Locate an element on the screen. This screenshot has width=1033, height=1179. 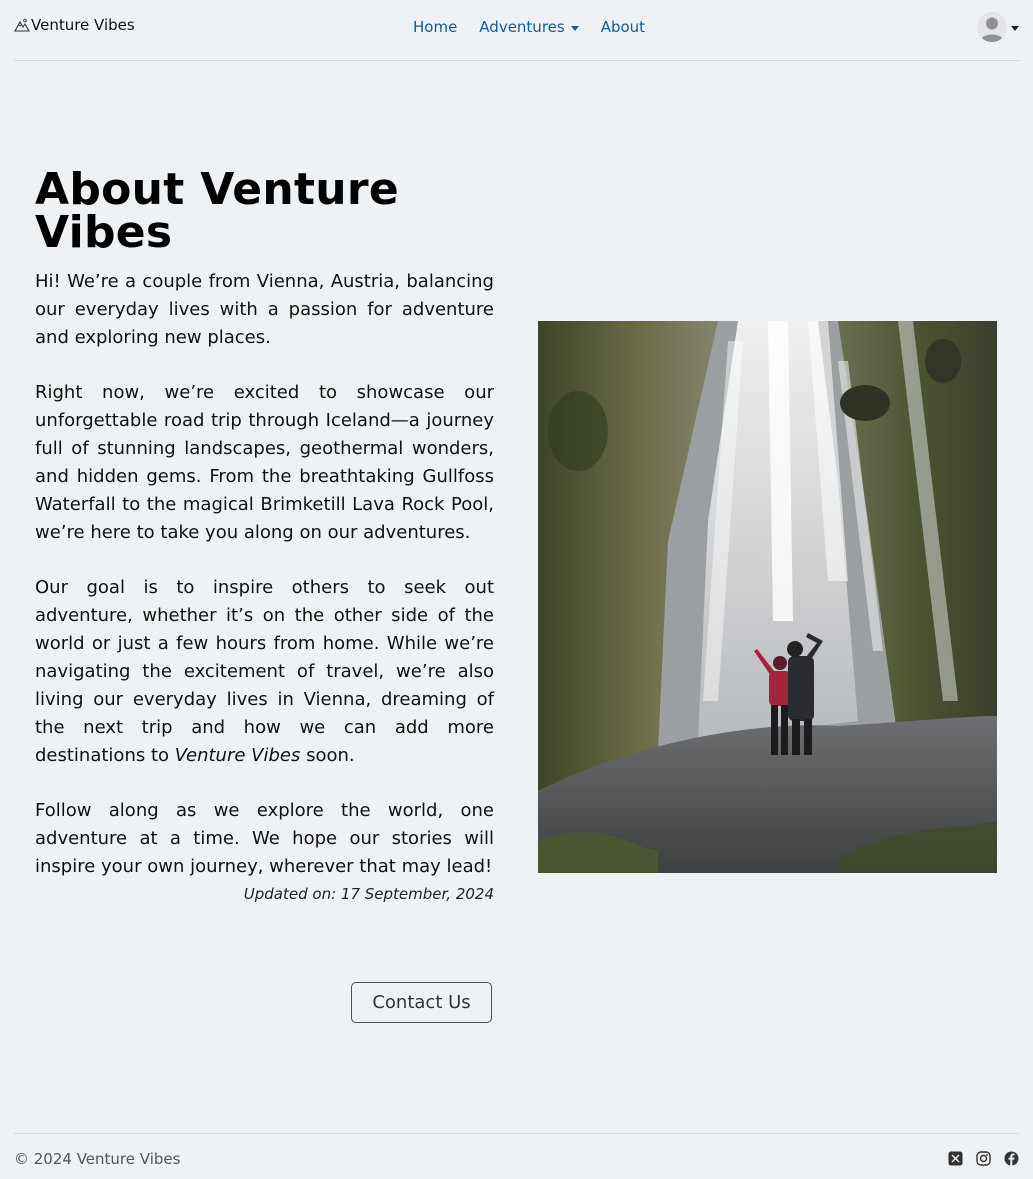
facebook-icon is located at coordinates (1011, 1158).